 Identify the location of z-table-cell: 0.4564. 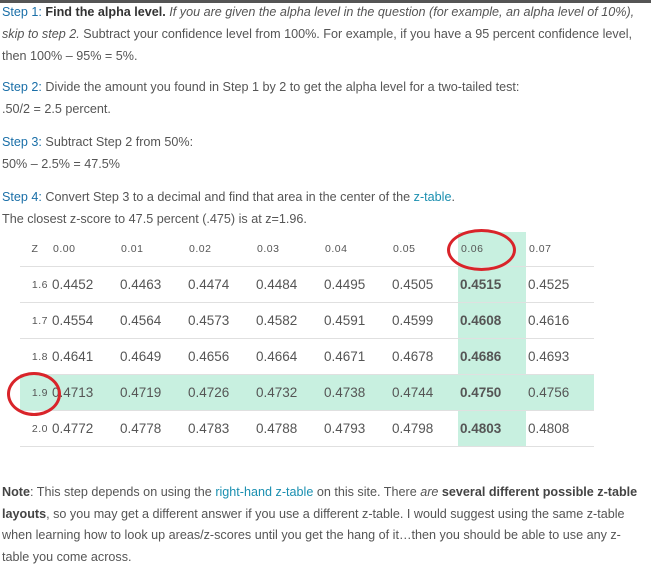
(152, 320).